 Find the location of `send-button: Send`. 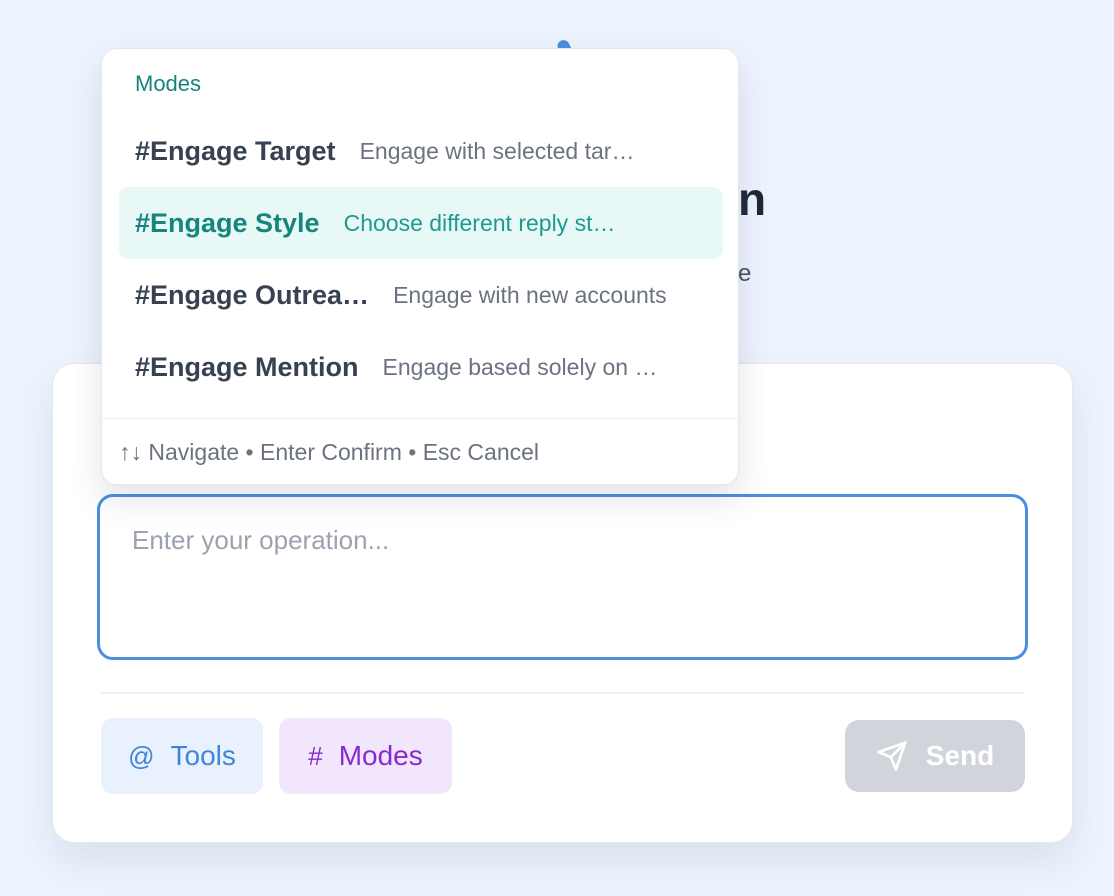

send-button: Send is located at coordinates (935, 756).